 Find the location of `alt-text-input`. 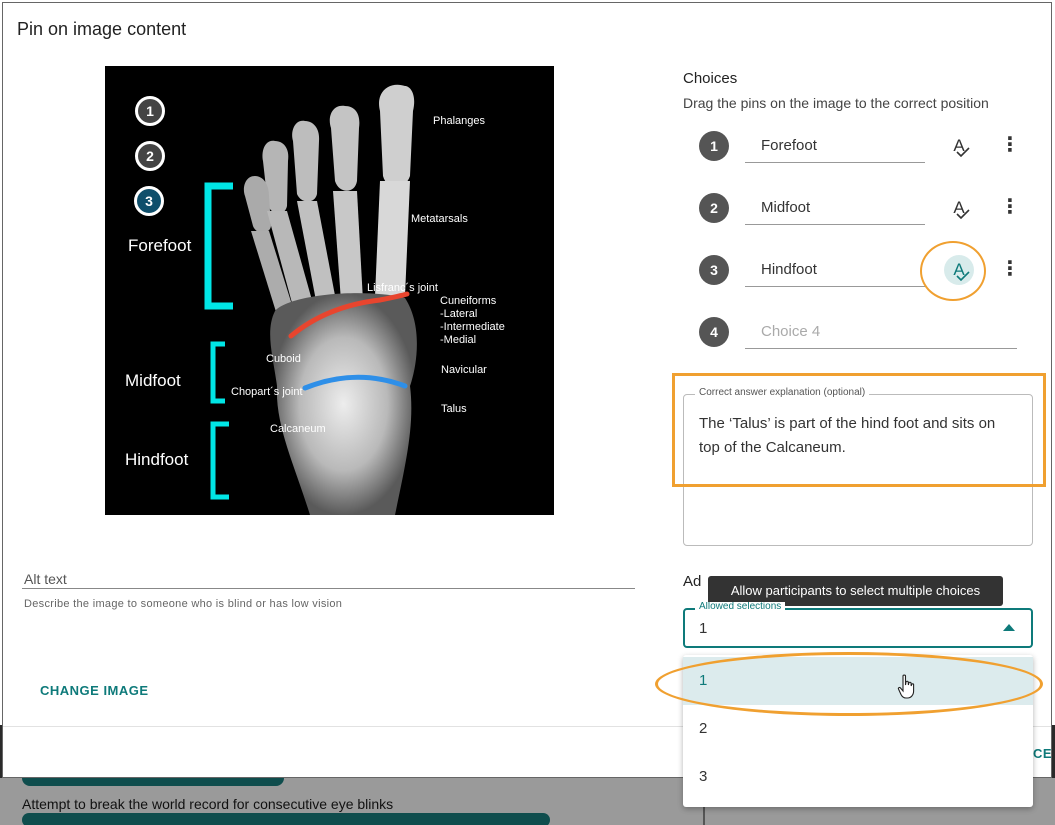

alt-text-input is located at coordinates (328, 588).